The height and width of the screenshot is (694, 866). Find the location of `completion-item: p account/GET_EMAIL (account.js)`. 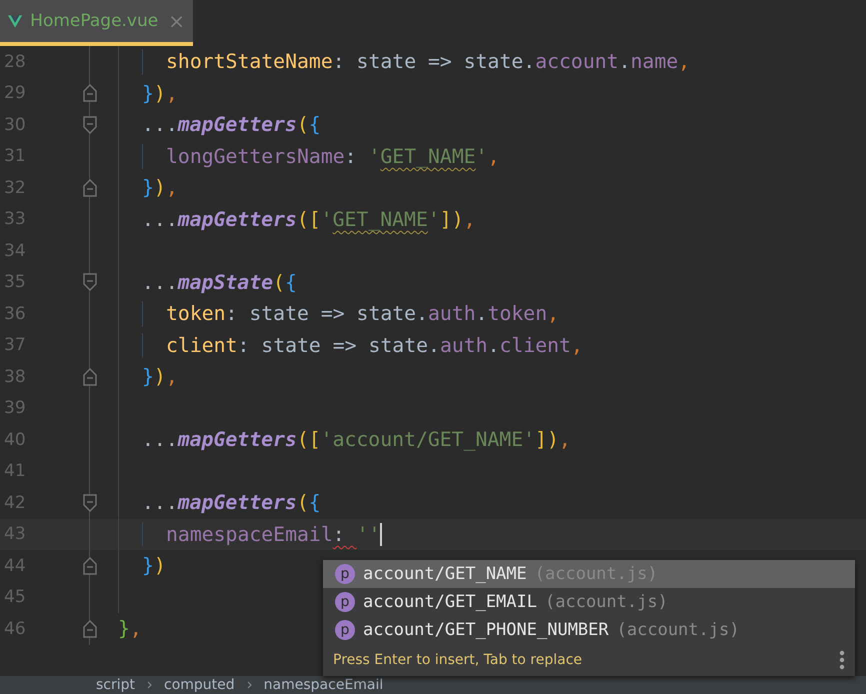

completion-item: p account/GET_EMAIL (account.js) is located at coordinates (589, 602).